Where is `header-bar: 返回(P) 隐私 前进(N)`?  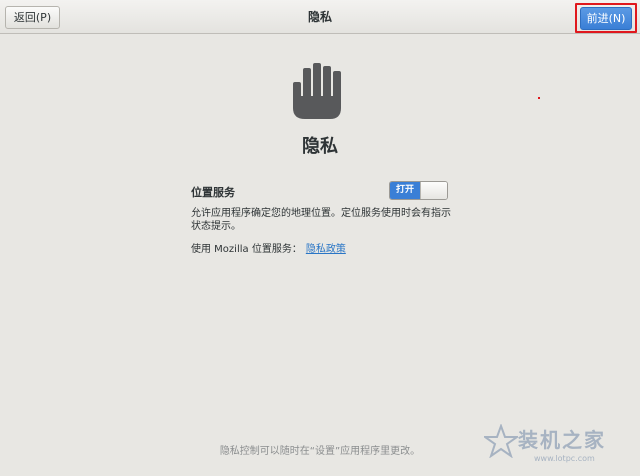
header-bar: 返回(P) 隐私 前进(N) is located at coordinates (320, 17).